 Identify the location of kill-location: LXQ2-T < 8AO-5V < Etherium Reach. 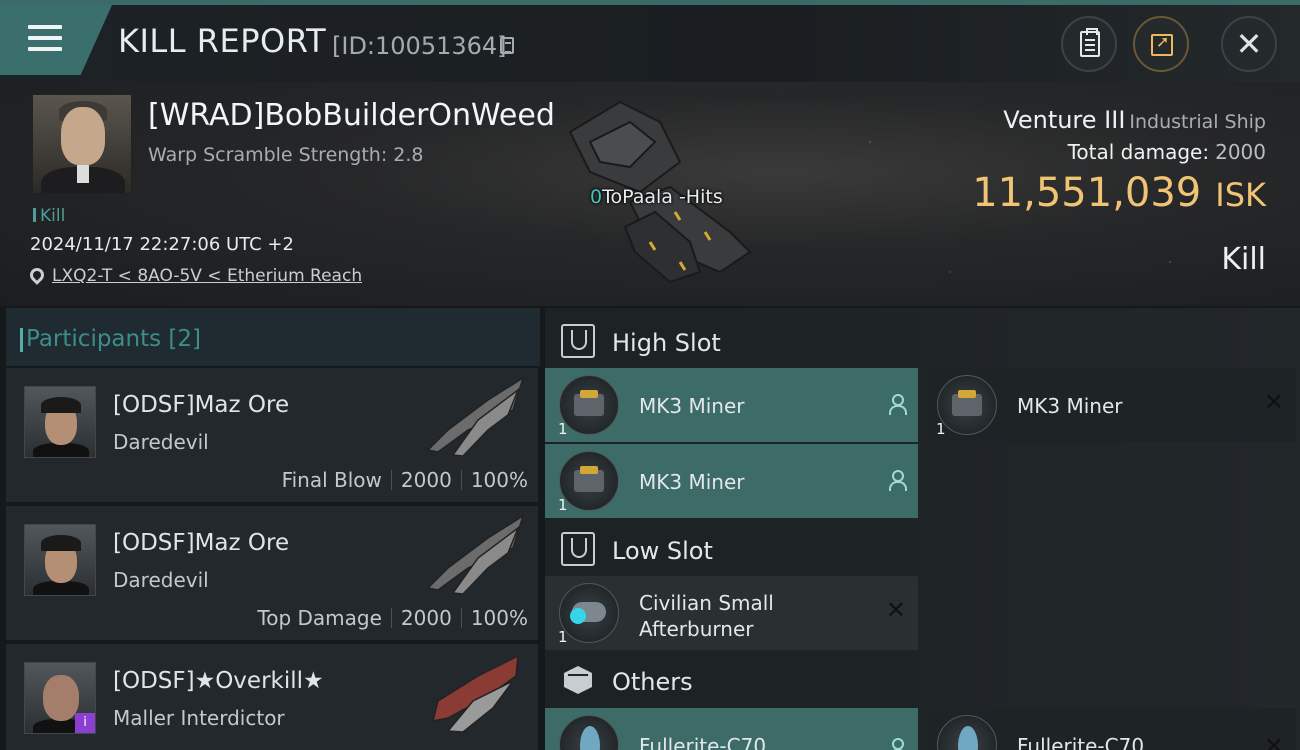
(194, 275).